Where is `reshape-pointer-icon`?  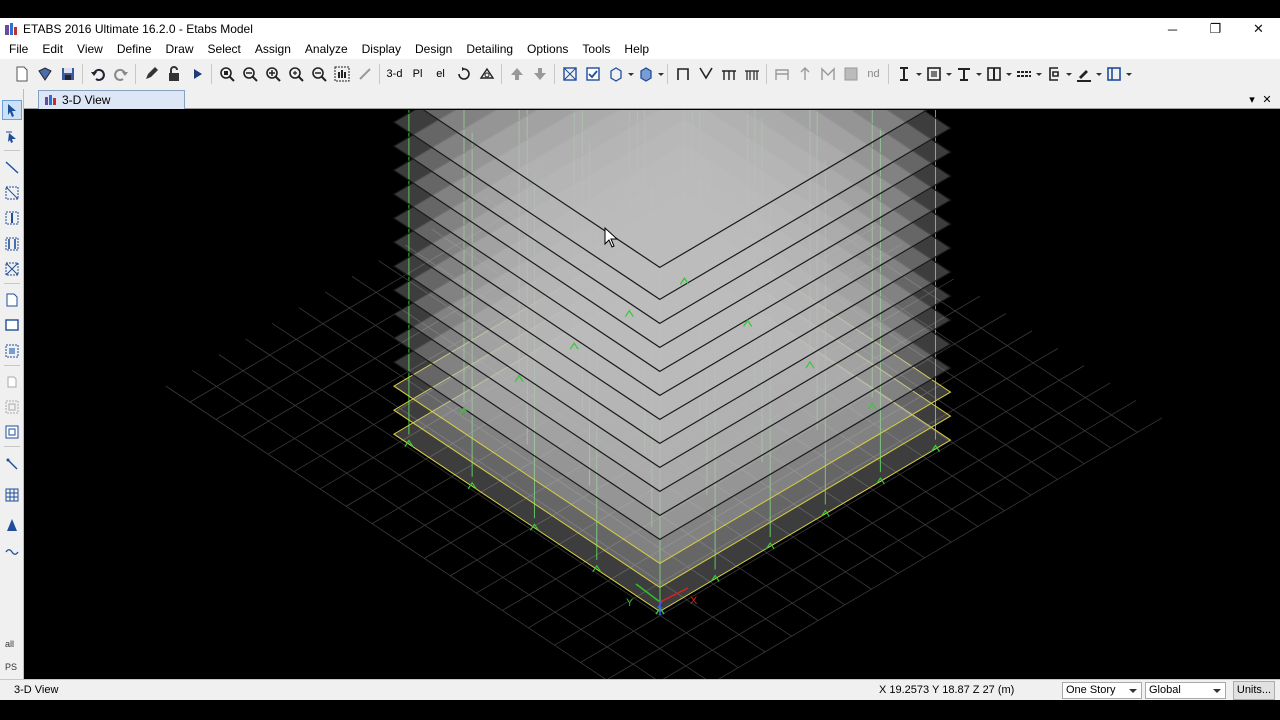
reshape-pointer-icon is located at coordinates (11, 137).